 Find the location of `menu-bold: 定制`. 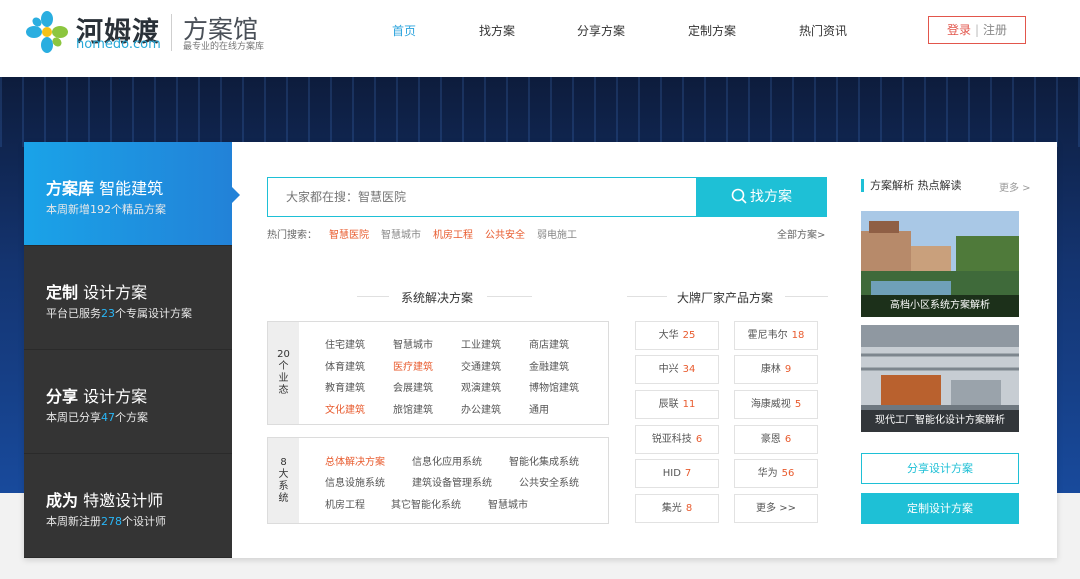

menu-bold: 定制 is located at coordinates (62, 292).